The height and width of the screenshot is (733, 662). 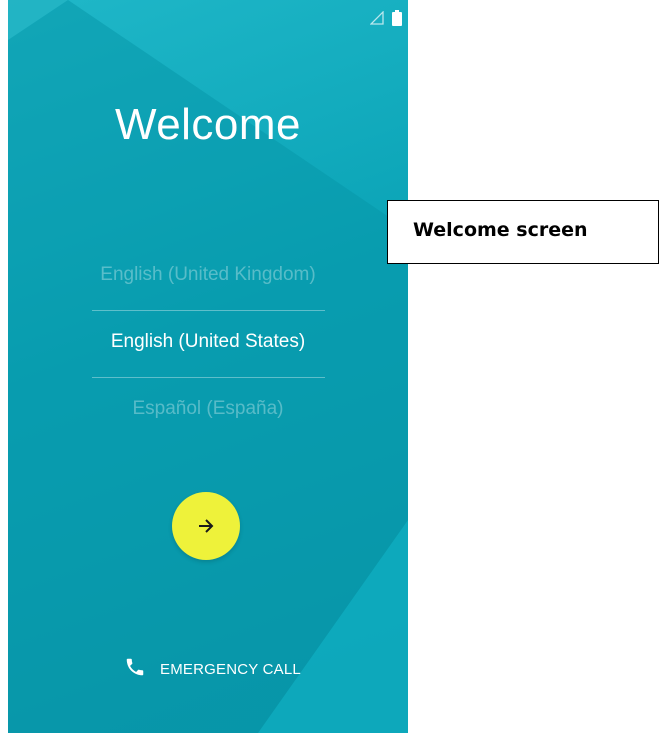 I want to click on callout-box: Welcome screen, so click(x=523, y=232).